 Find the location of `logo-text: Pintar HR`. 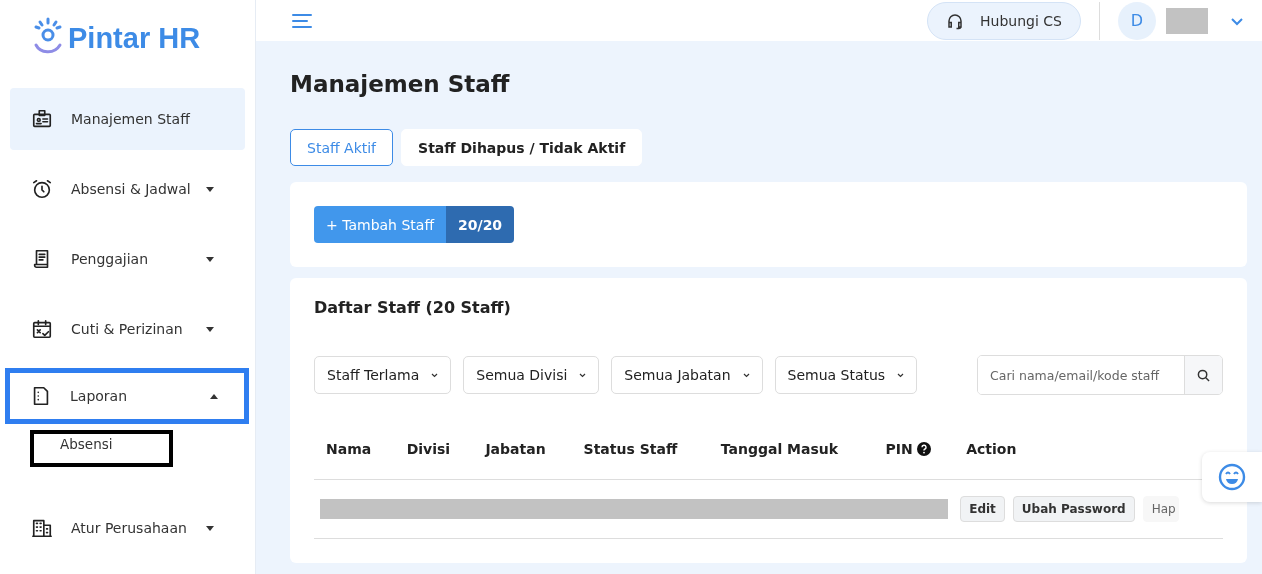

logo-text: Pintar HR is located at coordinates (134, 38).